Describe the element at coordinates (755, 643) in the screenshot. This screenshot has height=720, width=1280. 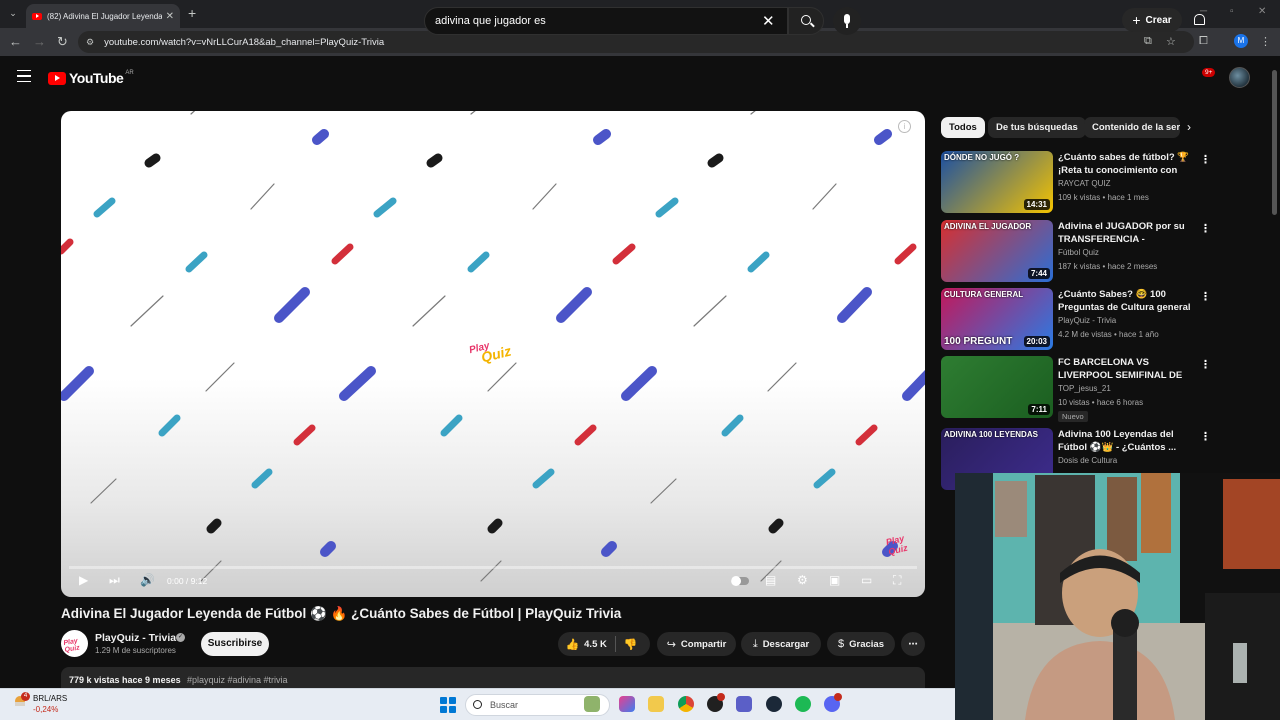
I see `download-icon: ⤓` at that location.